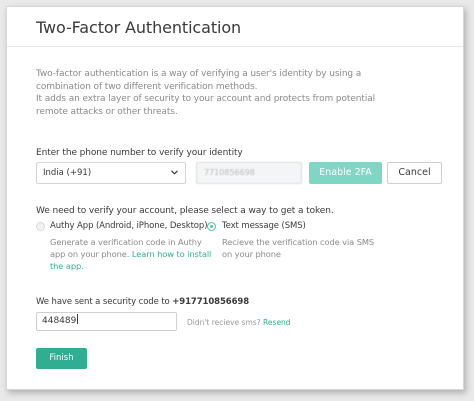 This screenshot has width=474, height=401. I want to click on radio-authy-app, so click(40, 226).